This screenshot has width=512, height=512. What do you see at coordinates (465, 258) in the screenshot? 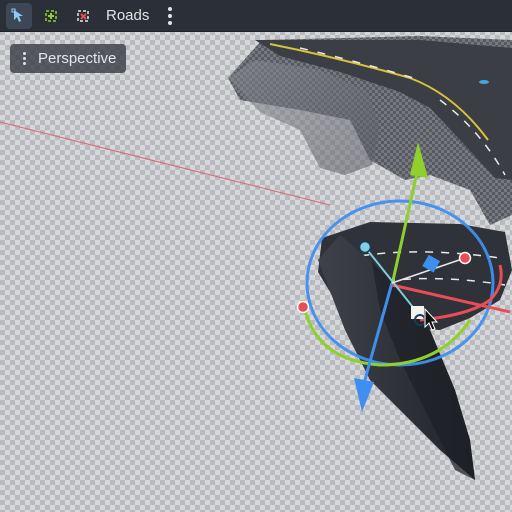
I see `x-rotate-handle` at bounding box center [465, 258].